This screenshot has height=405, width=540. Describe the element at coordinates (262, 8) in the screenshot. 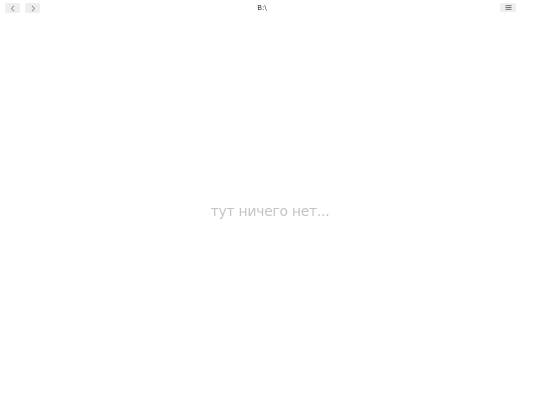

I see `current-path: B:\` at that location.